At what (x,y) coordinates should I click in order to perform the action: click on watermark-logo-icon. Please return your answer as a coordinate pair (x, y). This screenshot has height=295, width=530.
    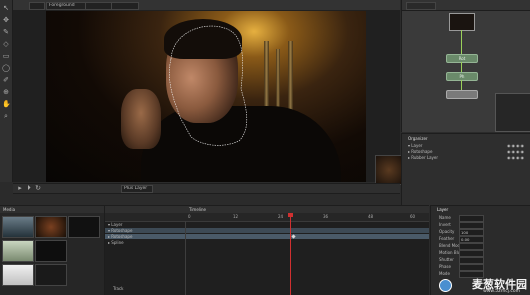
    Looking at the image, I should click on (445, 285).